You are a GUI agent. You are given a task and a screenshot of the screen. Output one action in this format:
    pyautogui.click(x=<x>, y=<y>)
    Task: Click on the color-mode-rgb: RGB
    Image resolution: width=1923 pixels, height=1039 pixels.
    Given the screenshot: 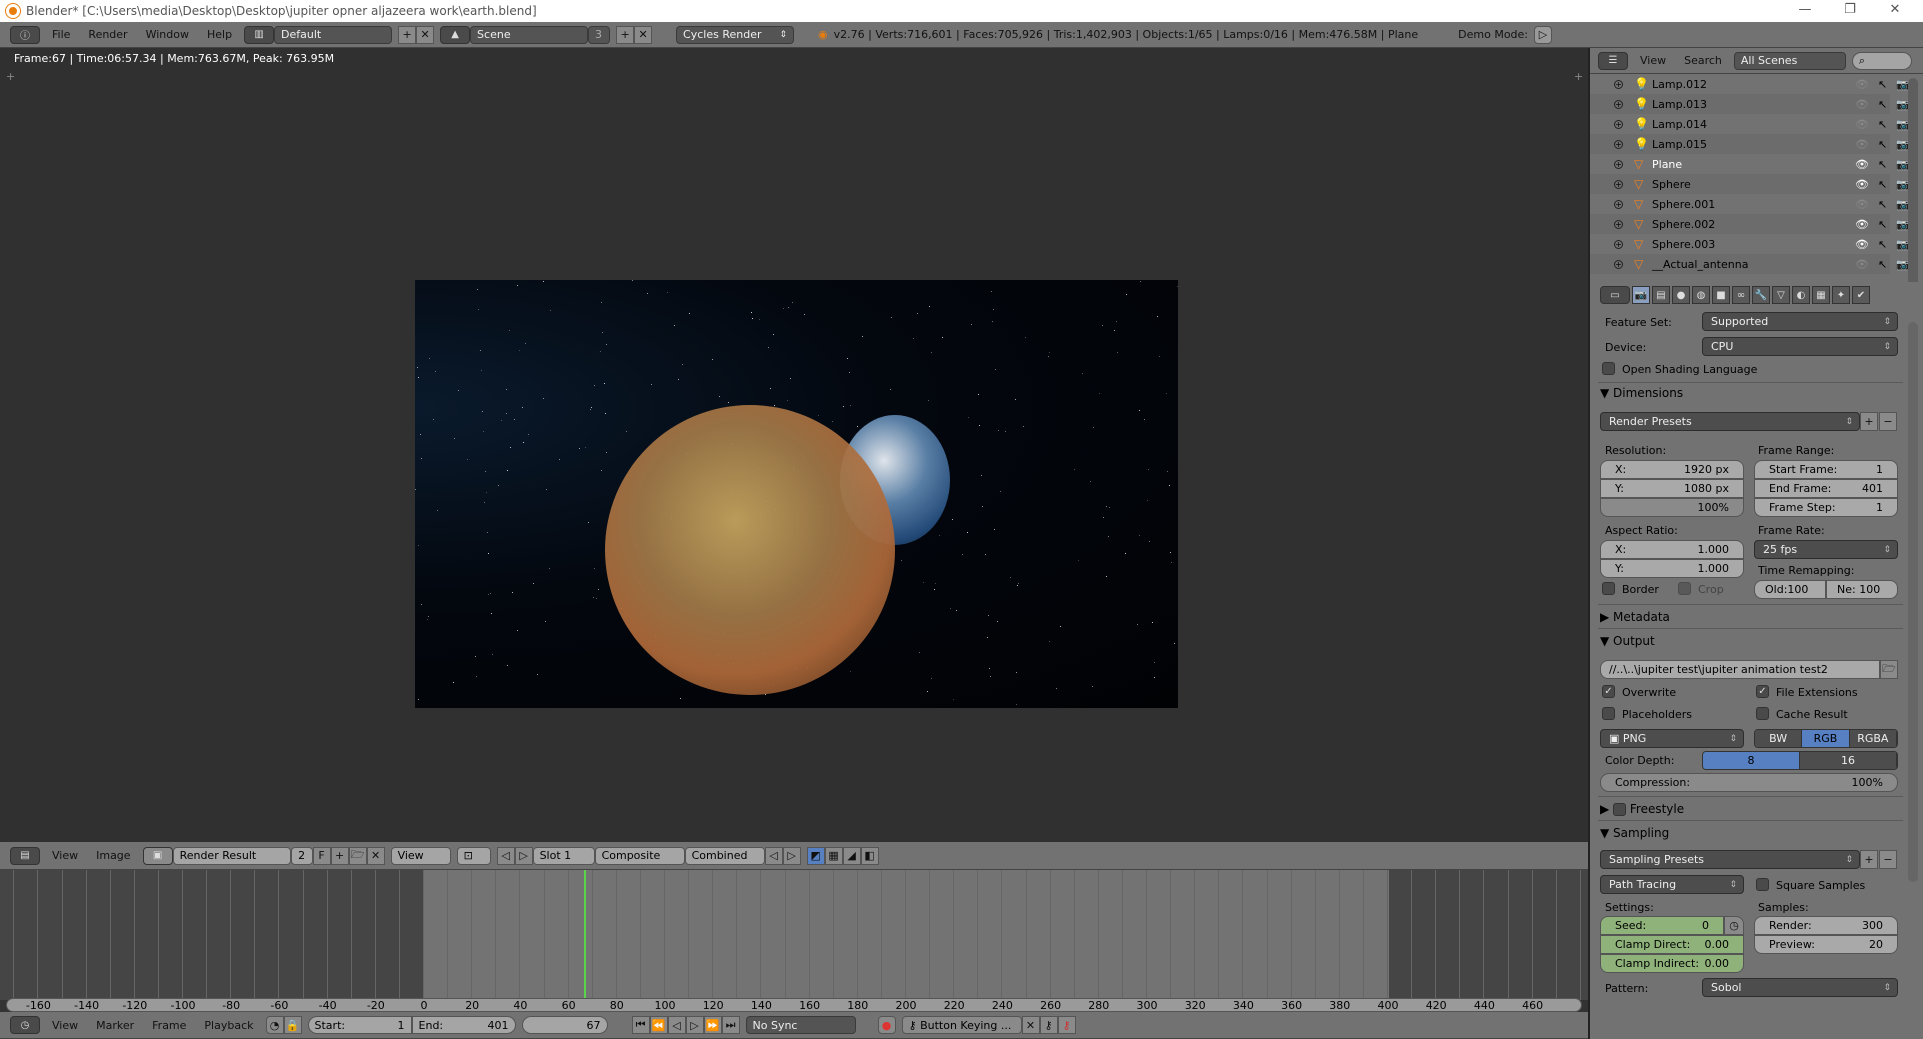 What is the action you would take?
    pyautogui.click(x=1826, y=738)
    